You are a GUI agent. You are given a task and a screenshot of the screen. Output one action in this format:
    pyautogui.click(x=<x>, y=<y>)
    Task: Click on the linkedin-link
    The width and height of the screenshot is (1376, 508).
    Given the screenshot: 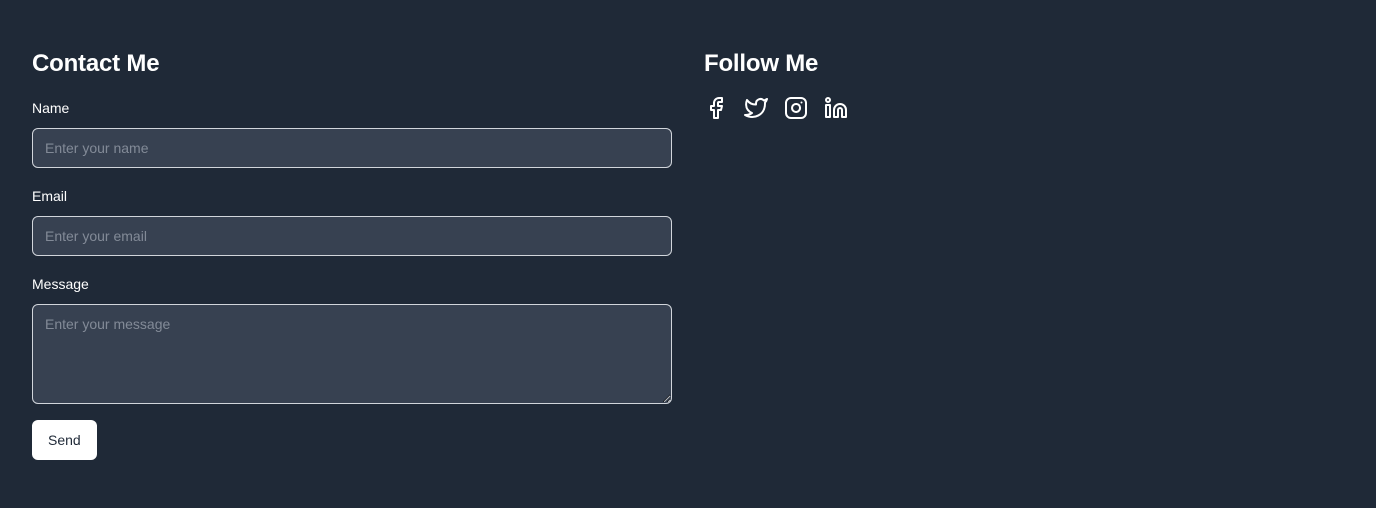 What is the action you would take?
    pyautogui.click(x=836, y=108)
    